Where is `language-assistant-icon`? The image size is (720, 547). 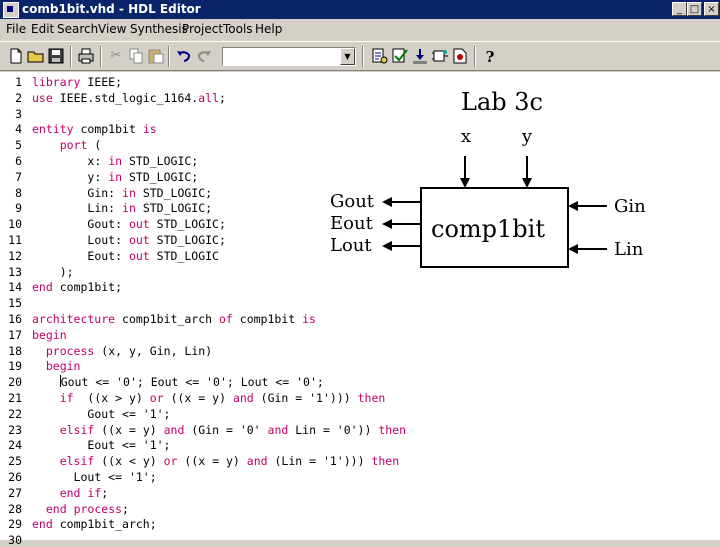 language-assistant-icon is located at coordinates (460, 56).